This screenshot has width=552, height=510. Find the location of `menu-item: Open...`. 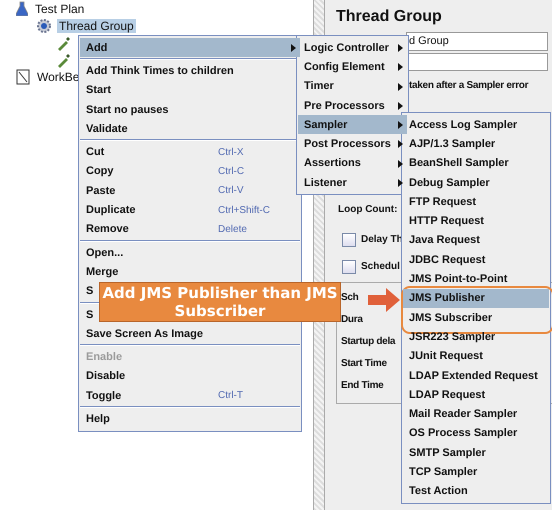

menu-item: Open... is located at coordinates (104, 252).